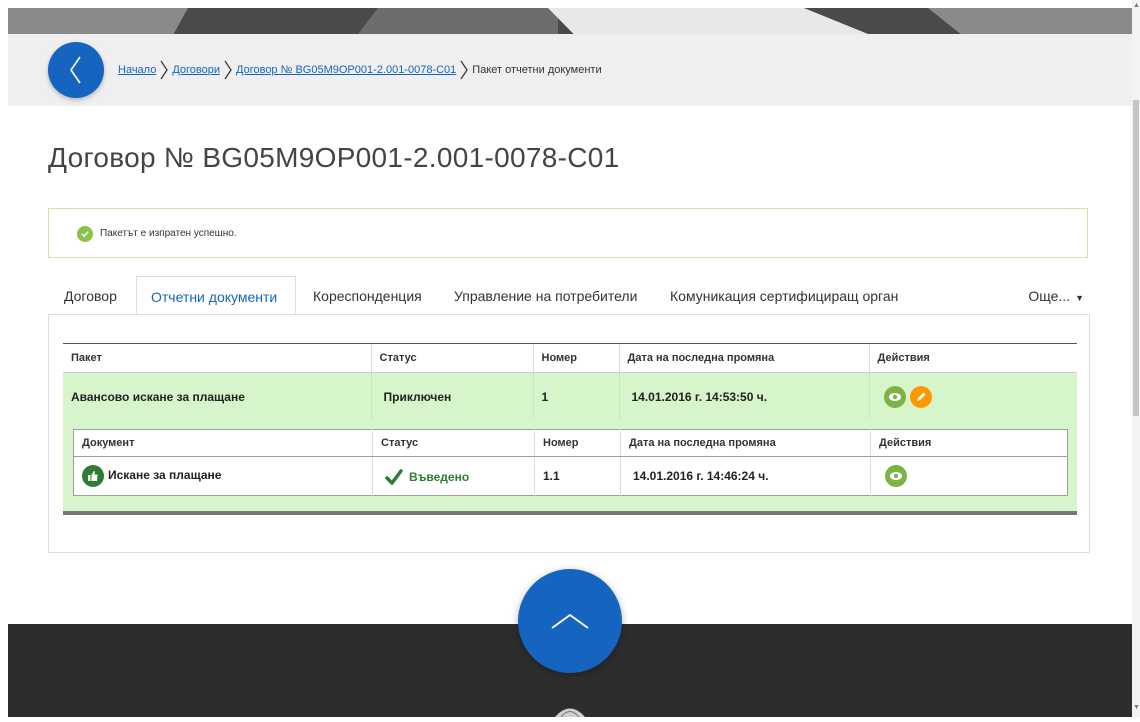 The image size is (1140, 722). Describe the element at coordinates (93, 476) in the screenshot. I see `thumbs-up-icon` at that location.